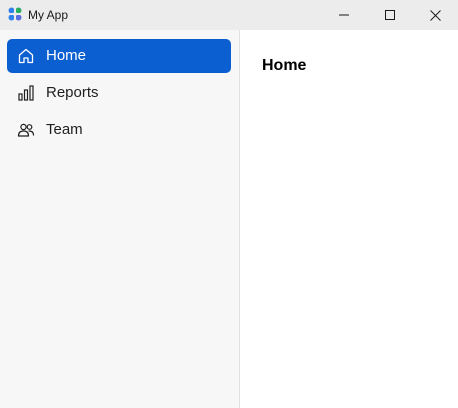  I want to click on home-icon, so click(26, 56).